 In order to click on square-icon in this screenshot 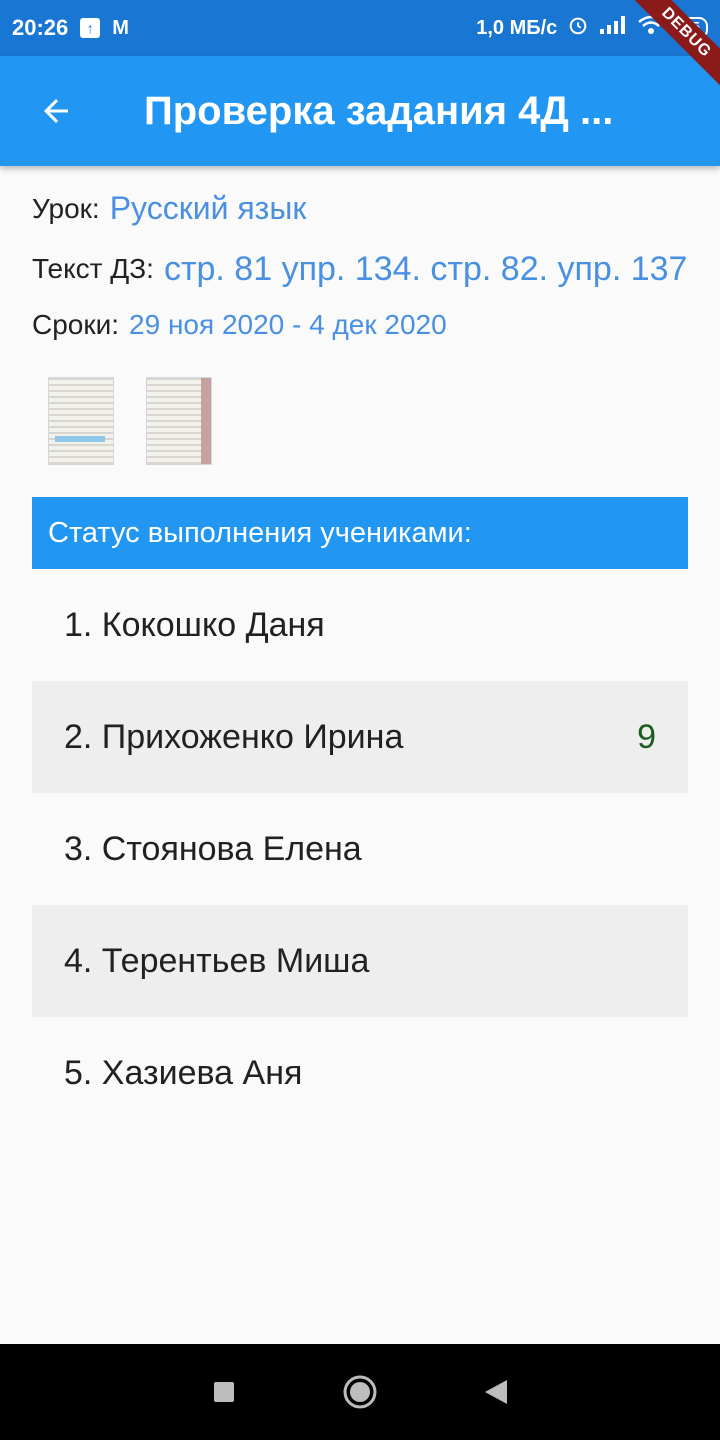, I will do `click(224, 1392)`.